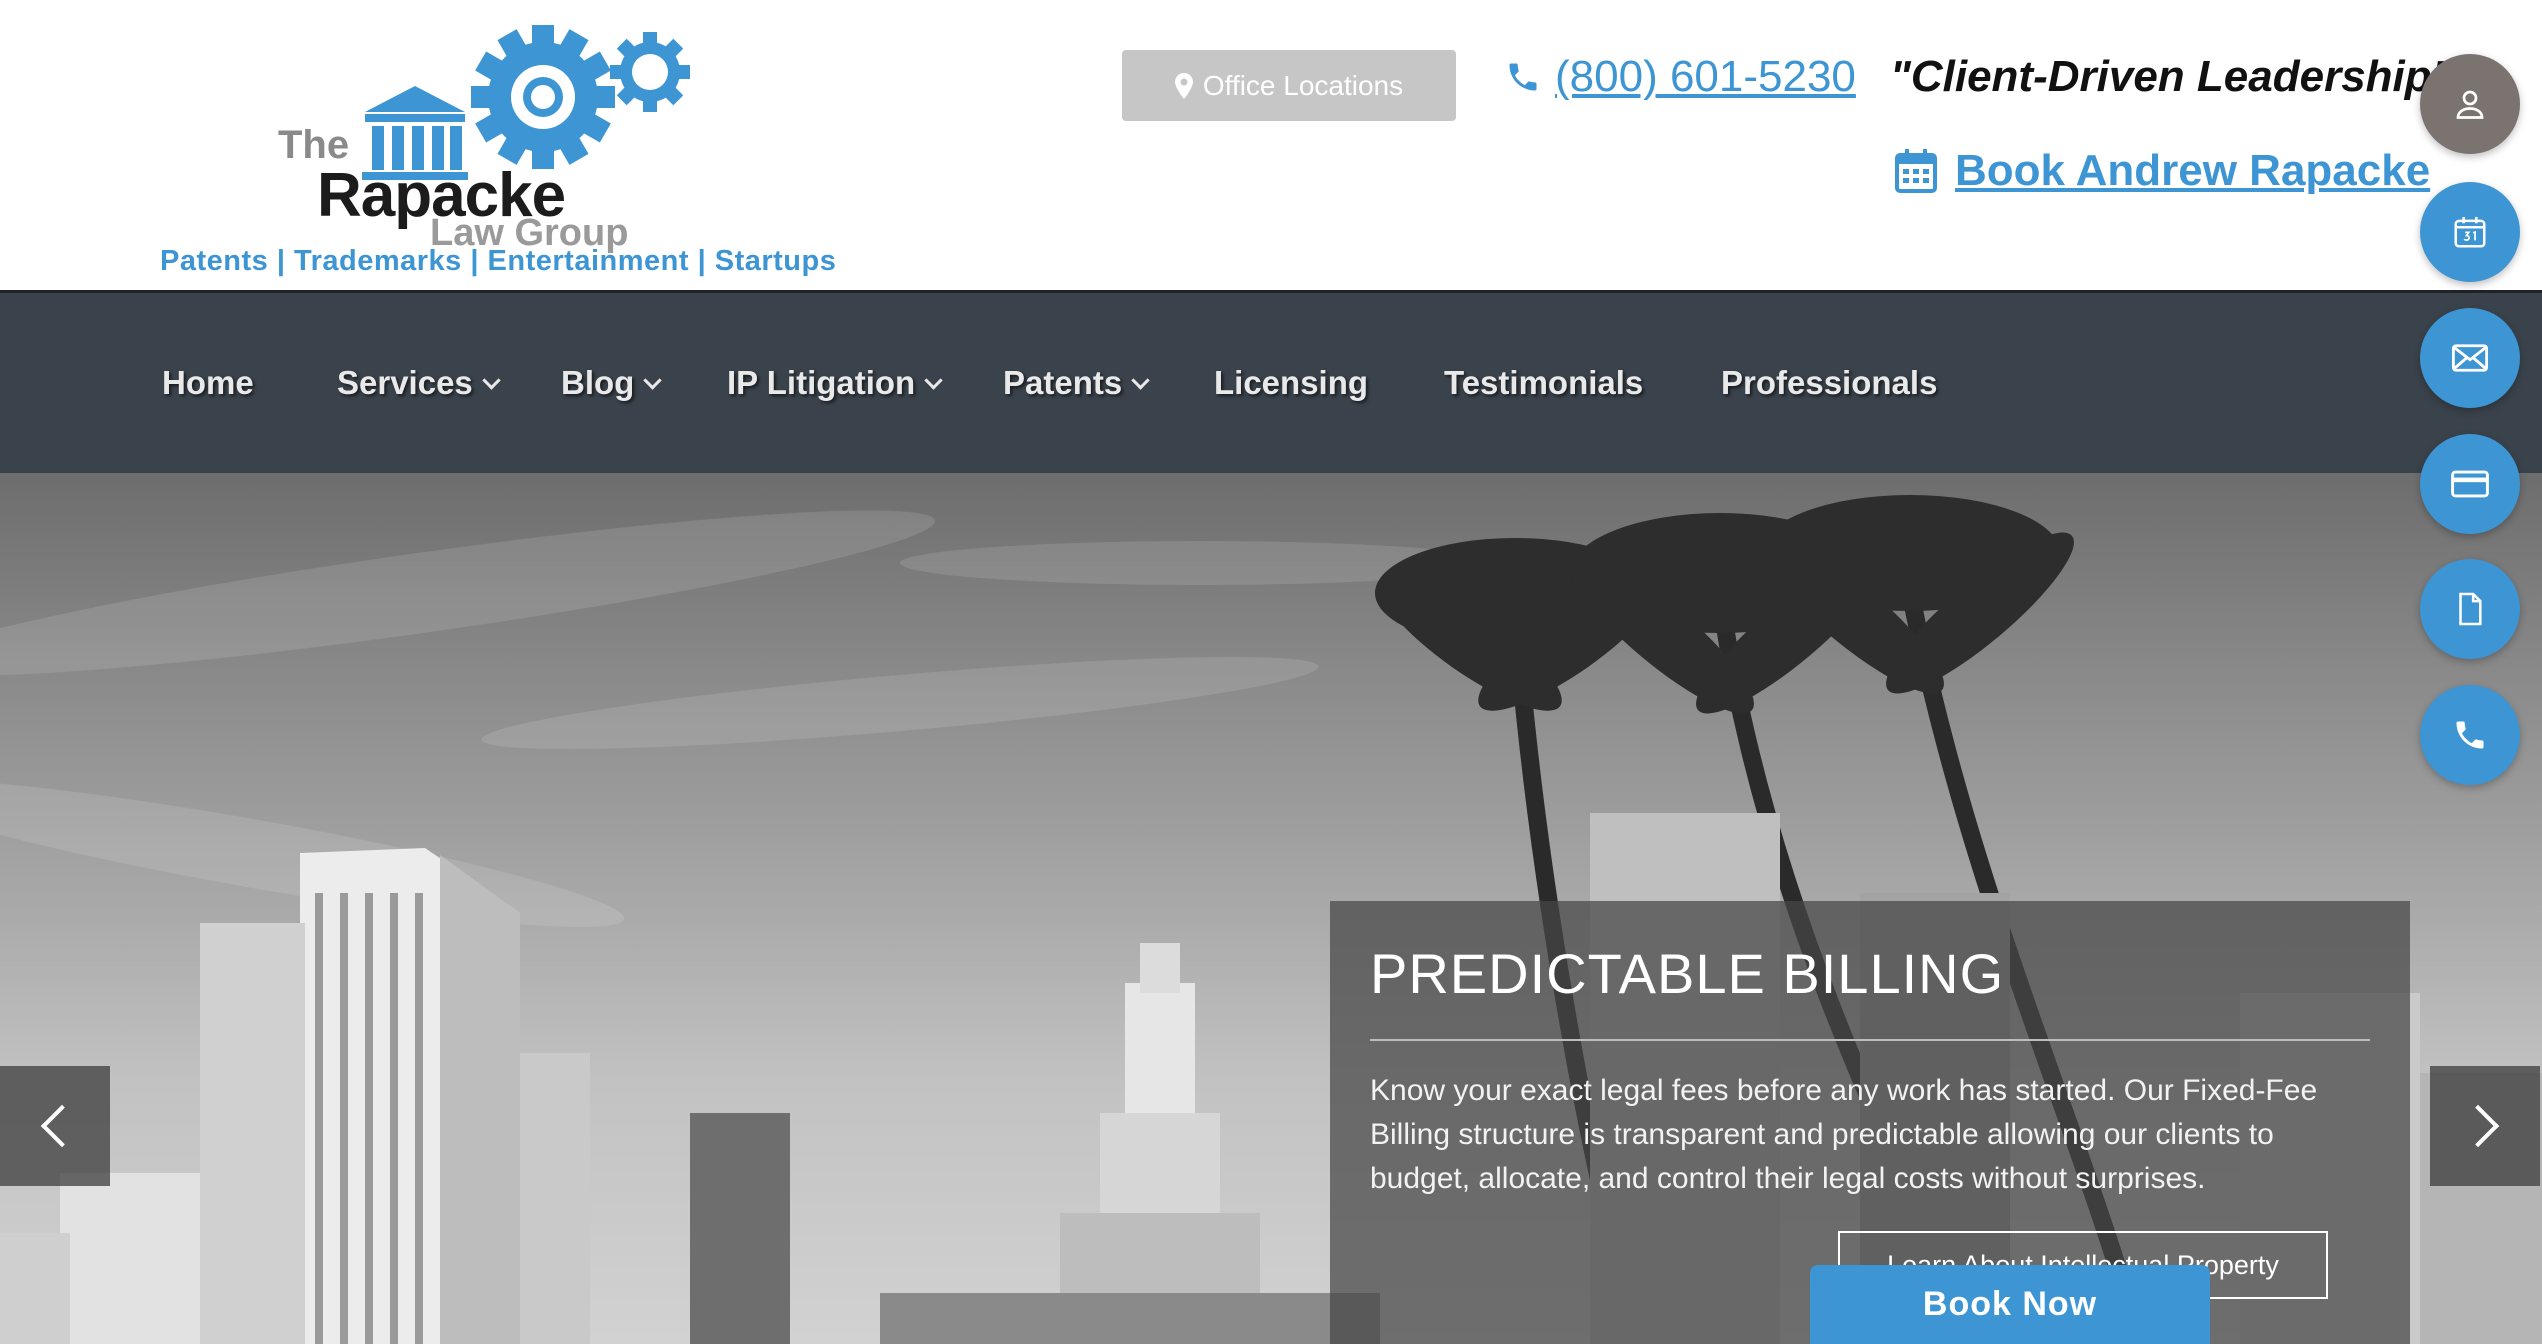 The height and width of the screenshot is (1344, 2542). I want to click on nav-item-home: Home, so click(208, 383).